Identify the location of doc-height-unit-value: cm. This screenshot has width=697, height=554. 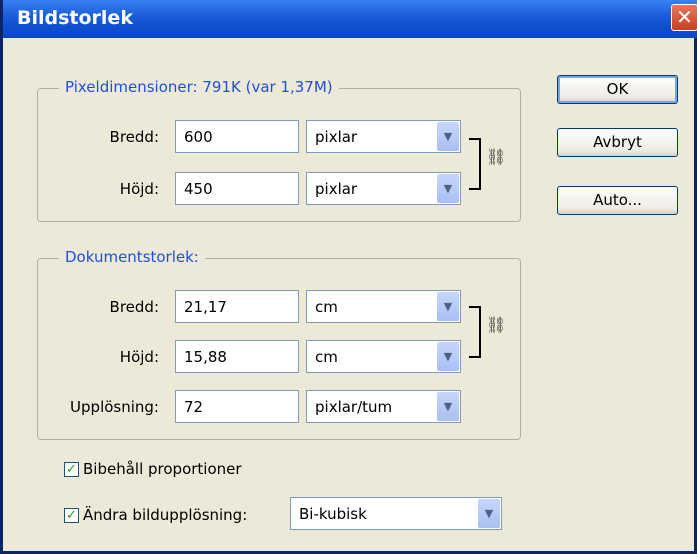
(326, 357).